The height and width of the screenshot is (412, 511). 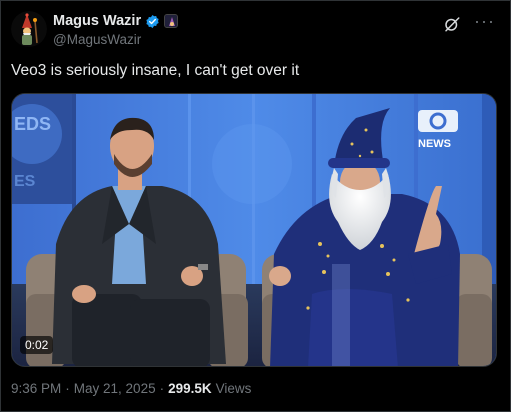 I want to click on author-handle: @MagusWazir, so click(x=115, y=39).